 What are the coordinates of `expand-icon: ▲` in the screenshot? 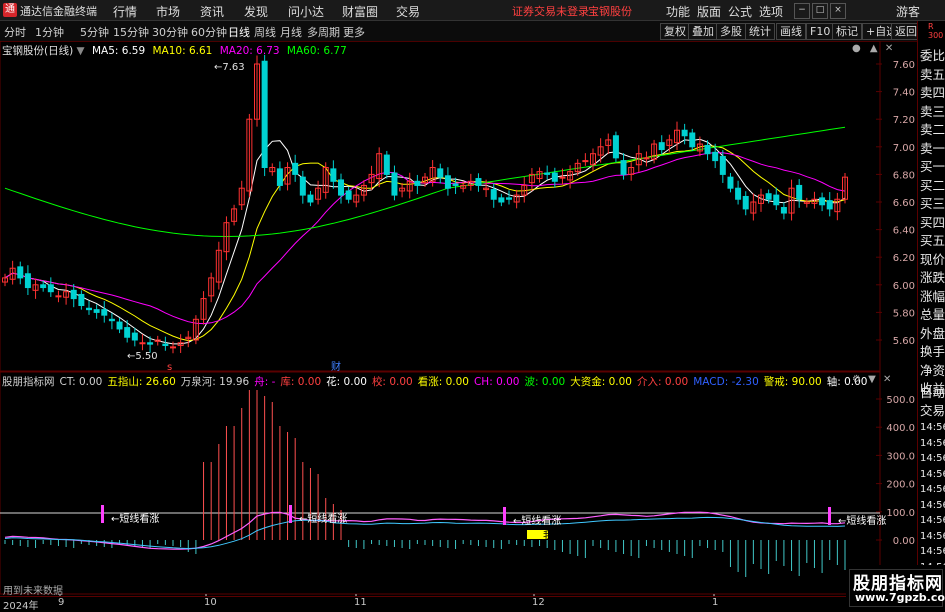 It's located at (874, 48).